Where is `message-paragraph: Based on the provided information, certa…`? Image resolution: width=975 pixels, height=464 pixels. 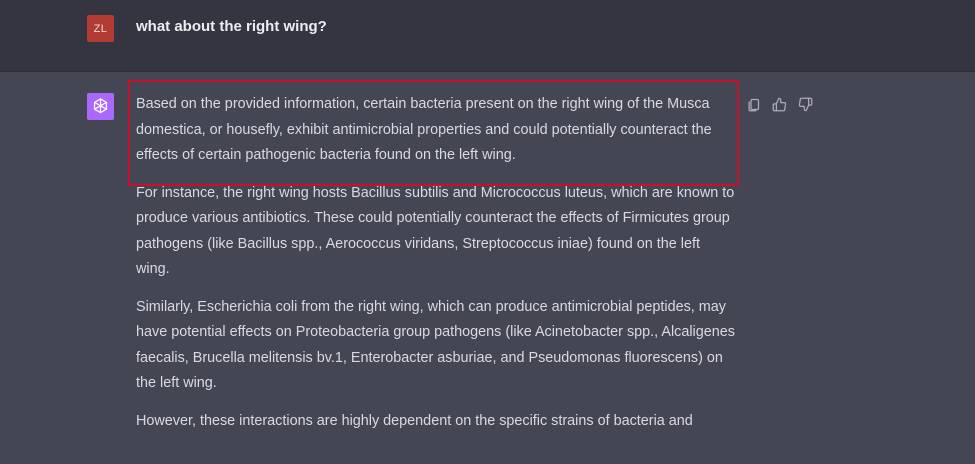
message-paragraph: Based on the provided information, certa… is located at coordinates (424, 129).